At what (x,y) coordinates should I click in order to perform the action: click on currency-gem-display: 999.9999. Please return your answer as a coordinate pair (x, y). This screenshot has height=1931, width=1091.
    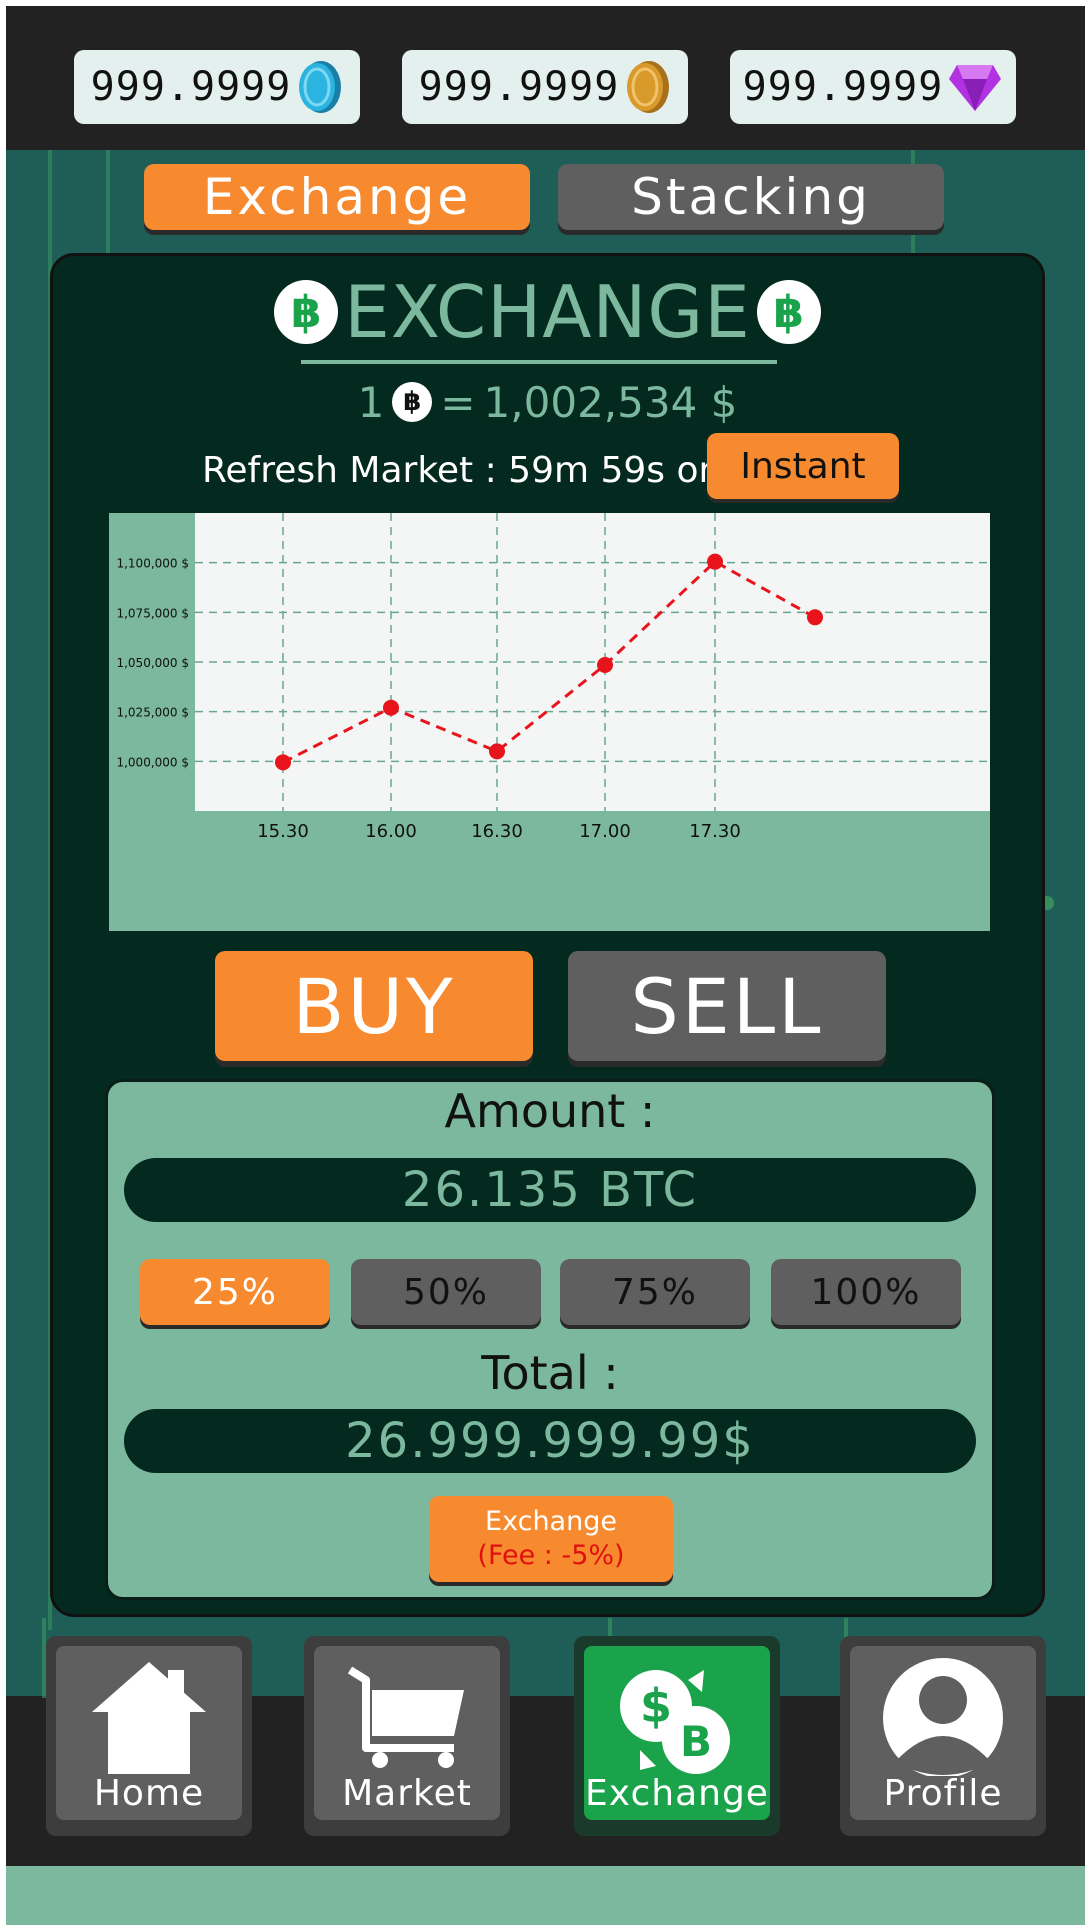
    Looking at the image, I should click on (217, 87).